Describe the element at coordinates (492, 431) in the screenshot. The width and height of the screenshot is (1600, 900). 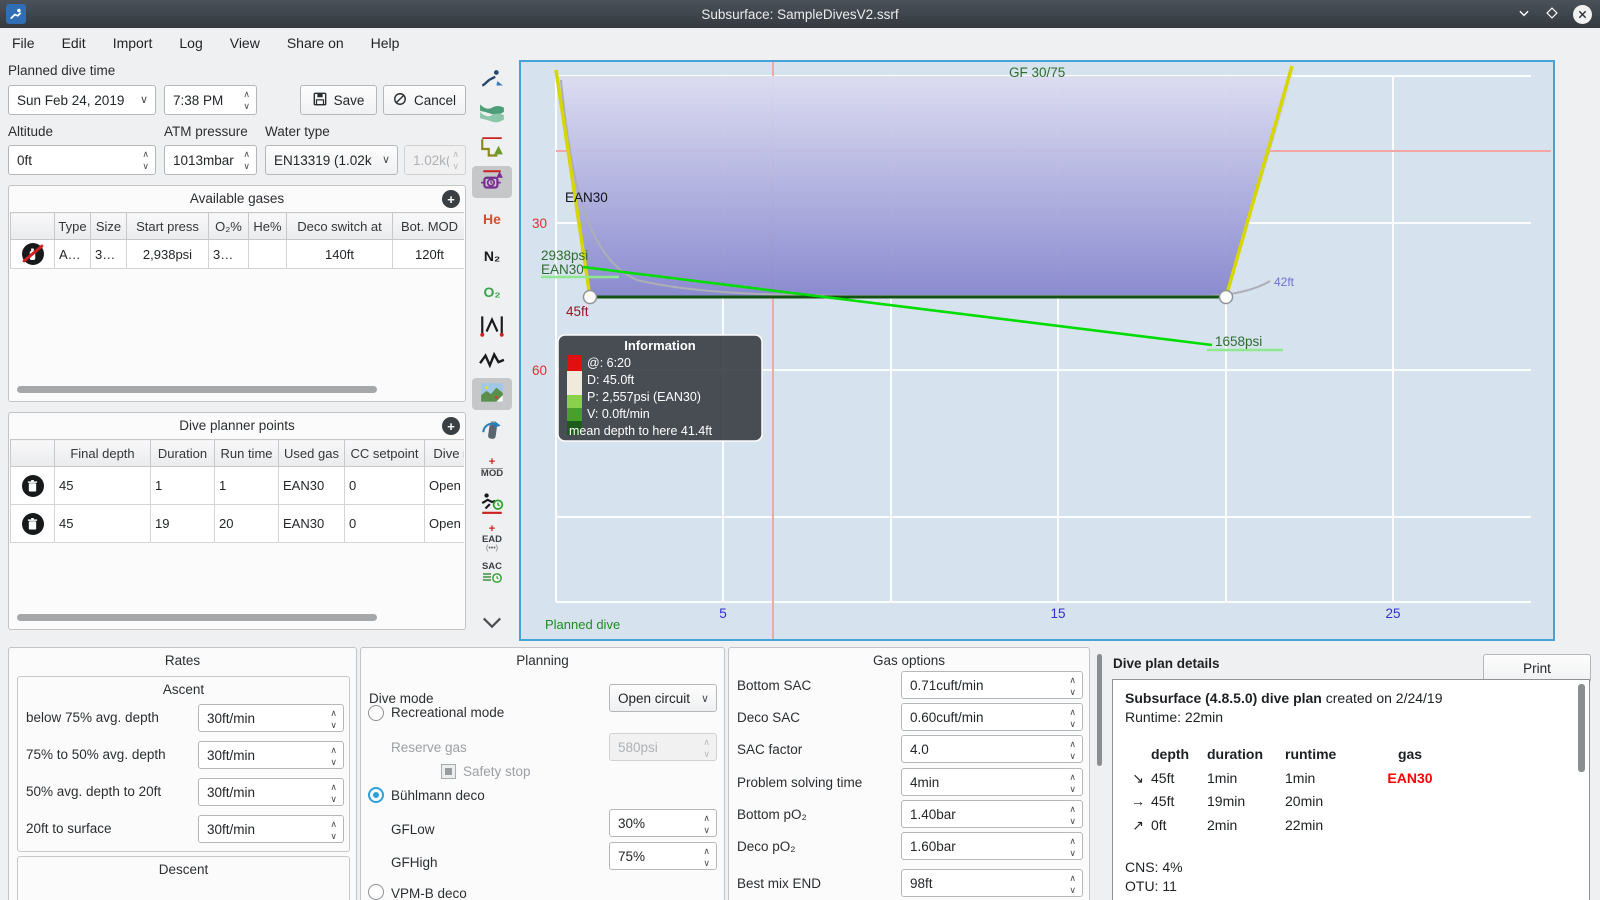
I see `toolbar-bailout-button` at that location.